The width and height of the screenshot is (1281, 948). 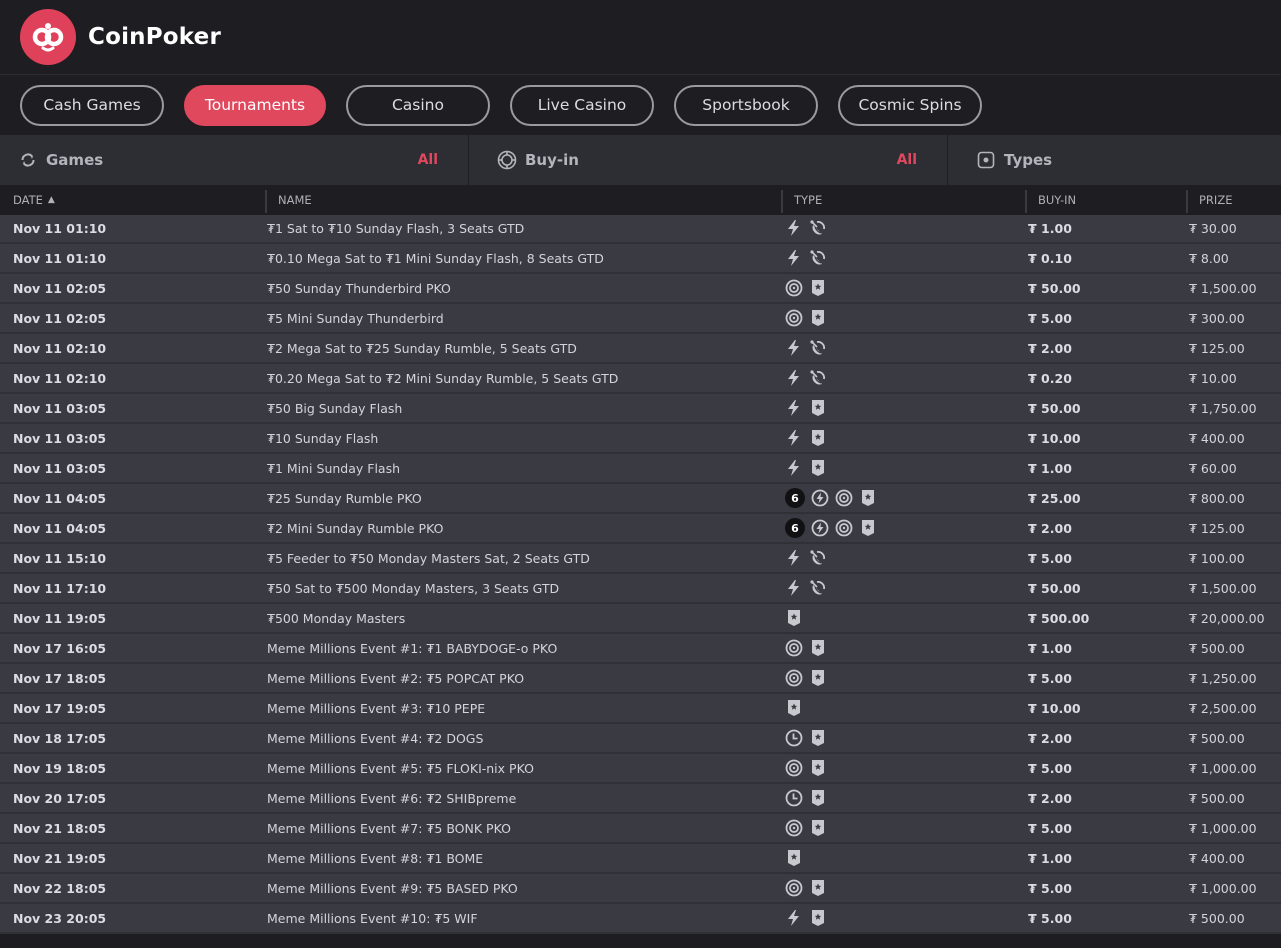 I want to click on row-prize: ₮ 100.00, so click(x=1217, y=558).